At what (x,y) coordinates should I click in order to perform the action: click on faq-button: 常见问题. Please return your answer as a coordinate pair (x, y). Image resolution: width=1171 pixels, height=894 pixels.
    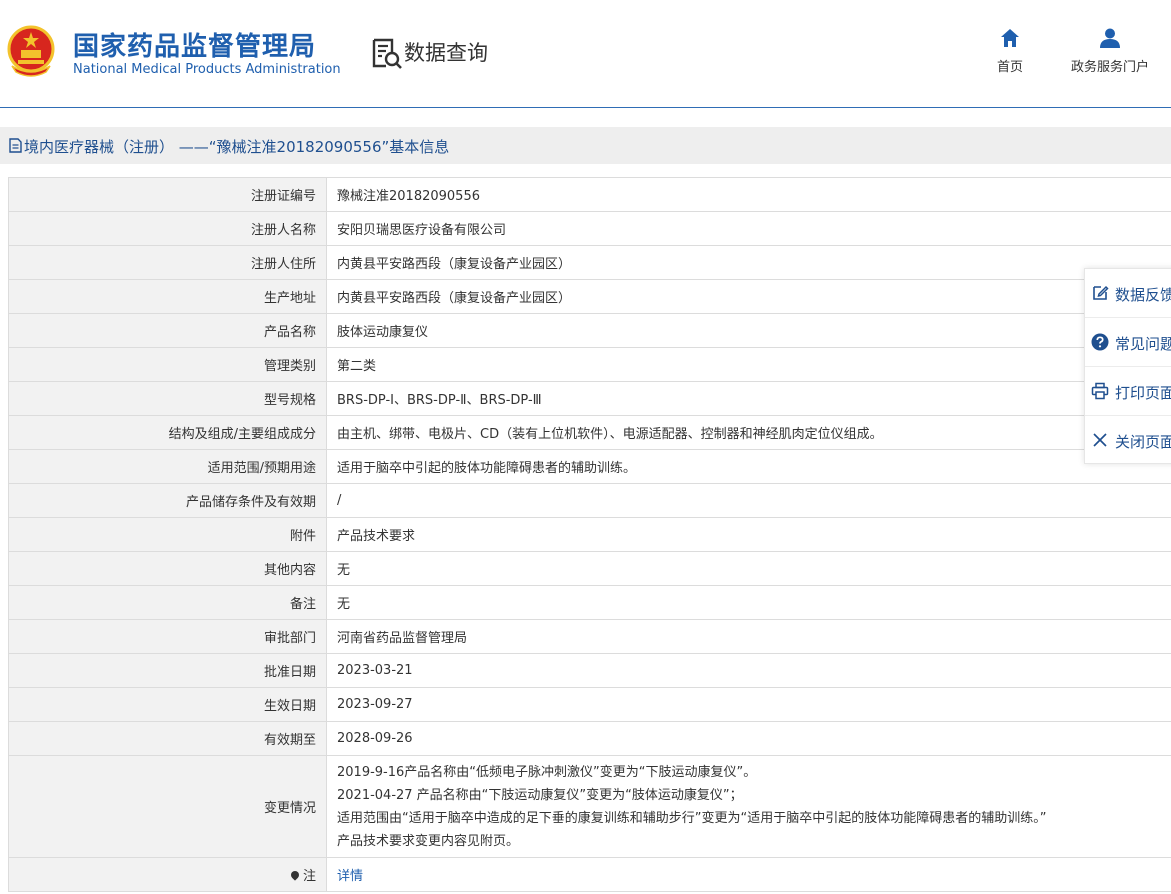
    Looking at the image, I should click on (1128, 342).